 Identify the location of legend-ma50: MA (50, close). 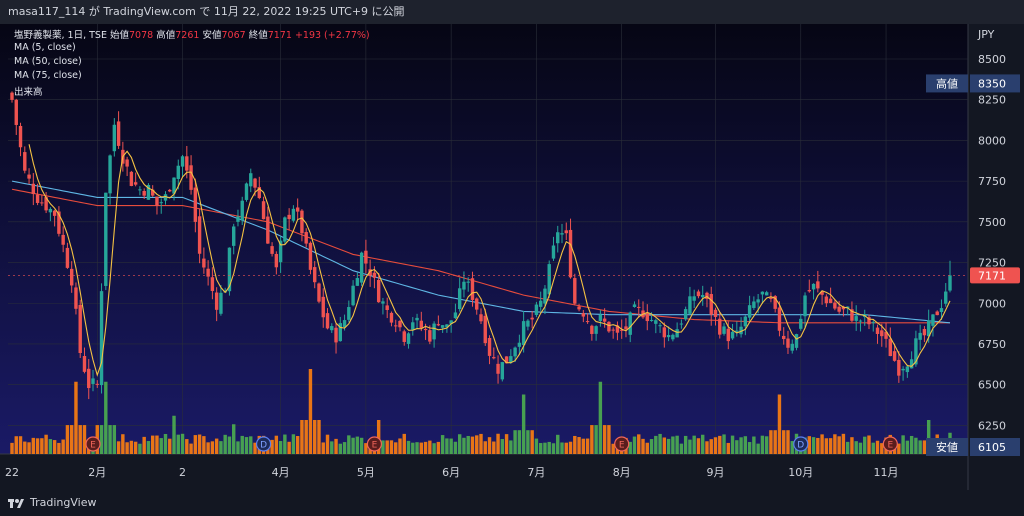
(48, 61).